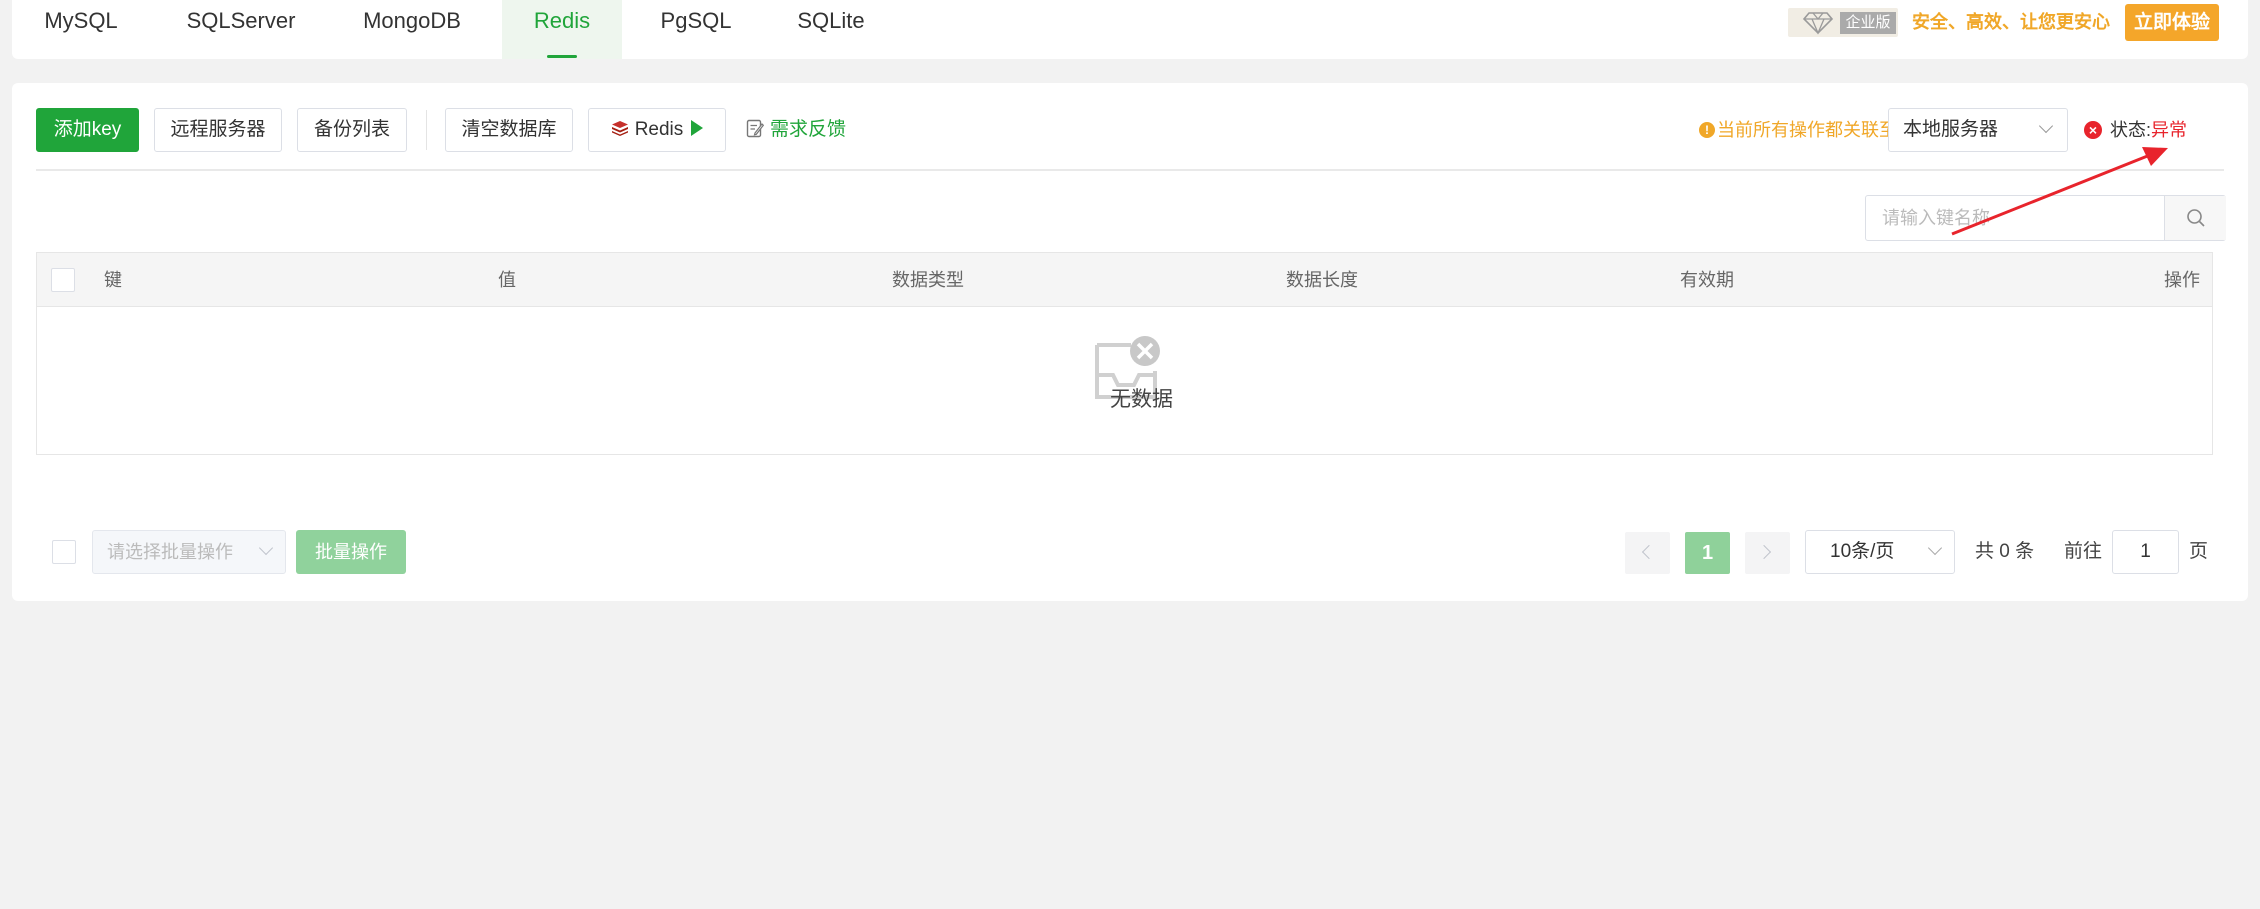 The image size is (2260, 909). I want to click on server-notice: ! 当前所有操作都关联至, so click(1798, 130).